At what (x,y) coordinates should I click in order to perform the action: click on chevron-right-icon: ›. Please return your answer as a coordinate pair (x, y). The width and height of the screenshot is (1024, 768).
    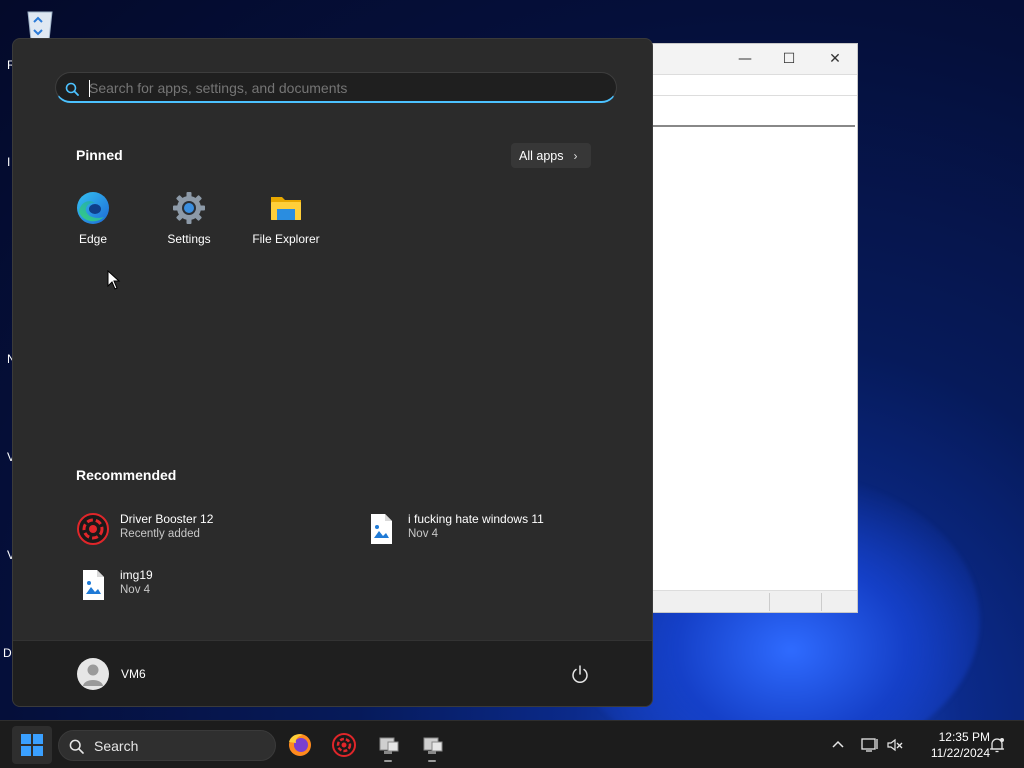
    Looking at the image, I should click on (575, 155).